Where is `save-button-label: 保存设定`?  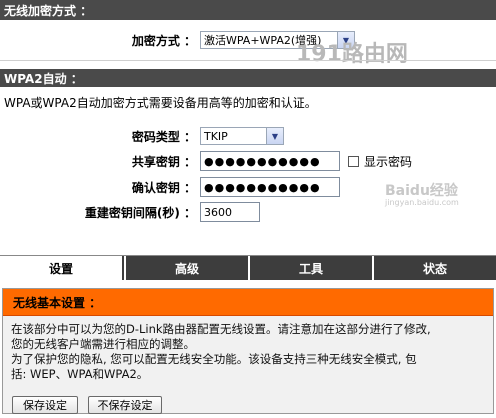
save-button-label: 保存设定 is located at coordinates (45, 405).